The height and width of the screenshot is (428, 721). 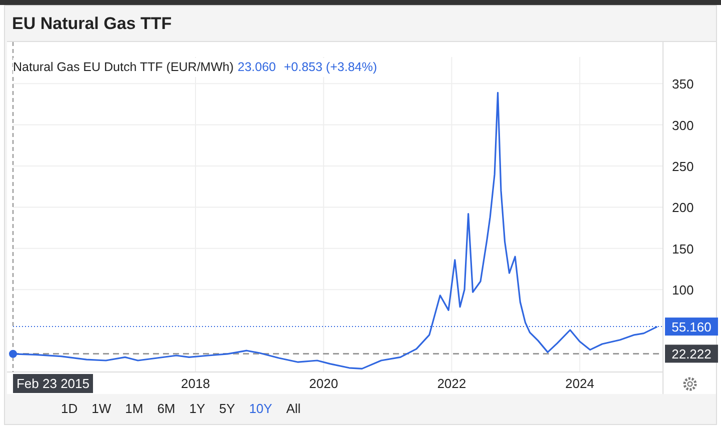 I want to click on ref-line-label: 55.160, so click(x=692, y=327).